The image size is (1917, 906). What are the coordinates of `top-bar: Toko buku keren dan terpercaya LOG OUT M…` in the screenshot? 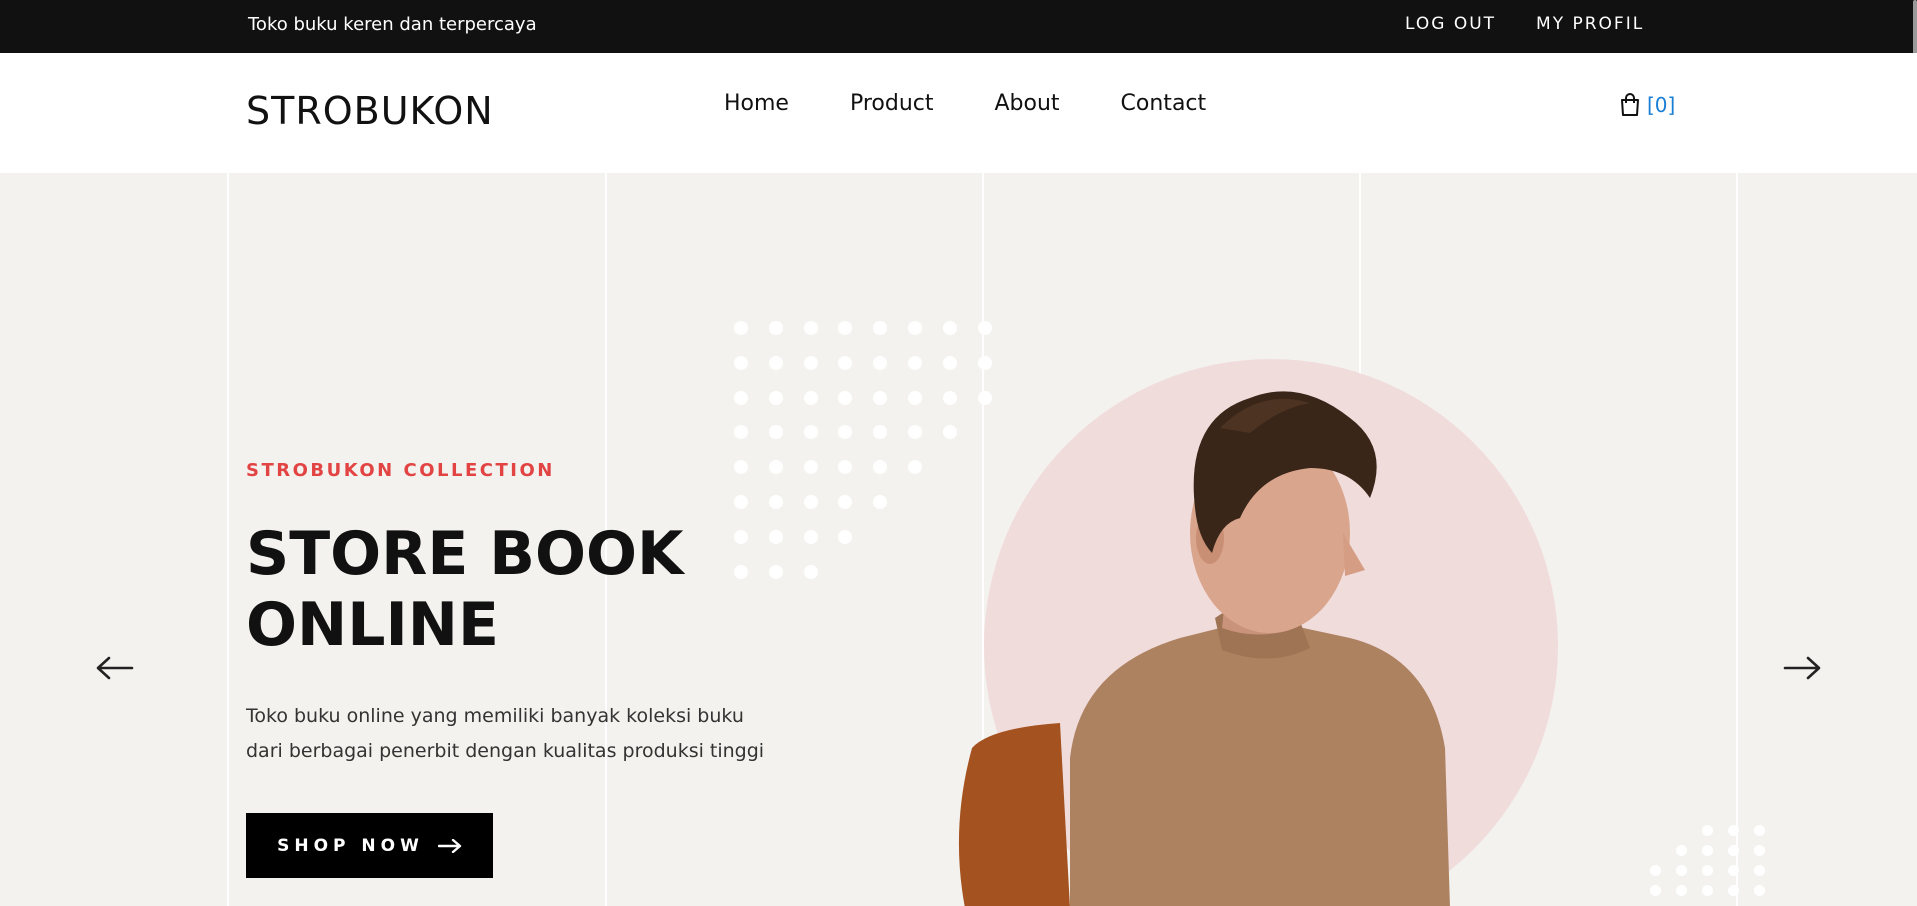 It's located at (958, 26).